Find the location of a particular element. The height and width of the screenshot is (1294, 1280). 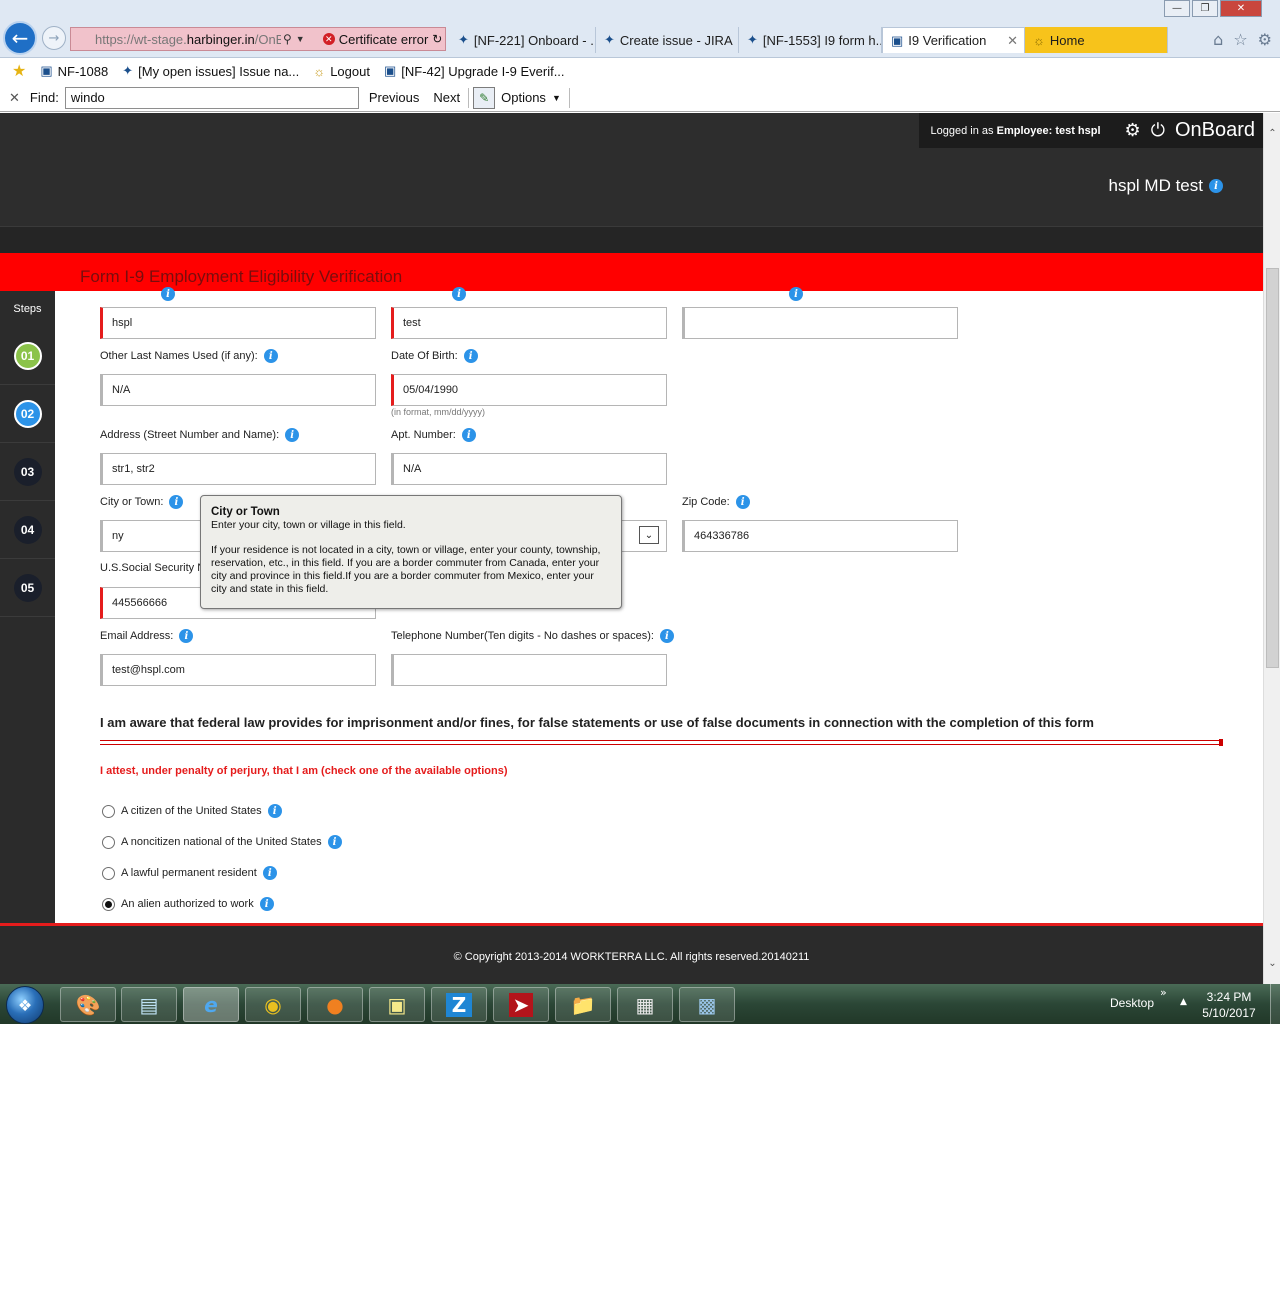

error-icon: ✕ is located at coordinates (328, 39).